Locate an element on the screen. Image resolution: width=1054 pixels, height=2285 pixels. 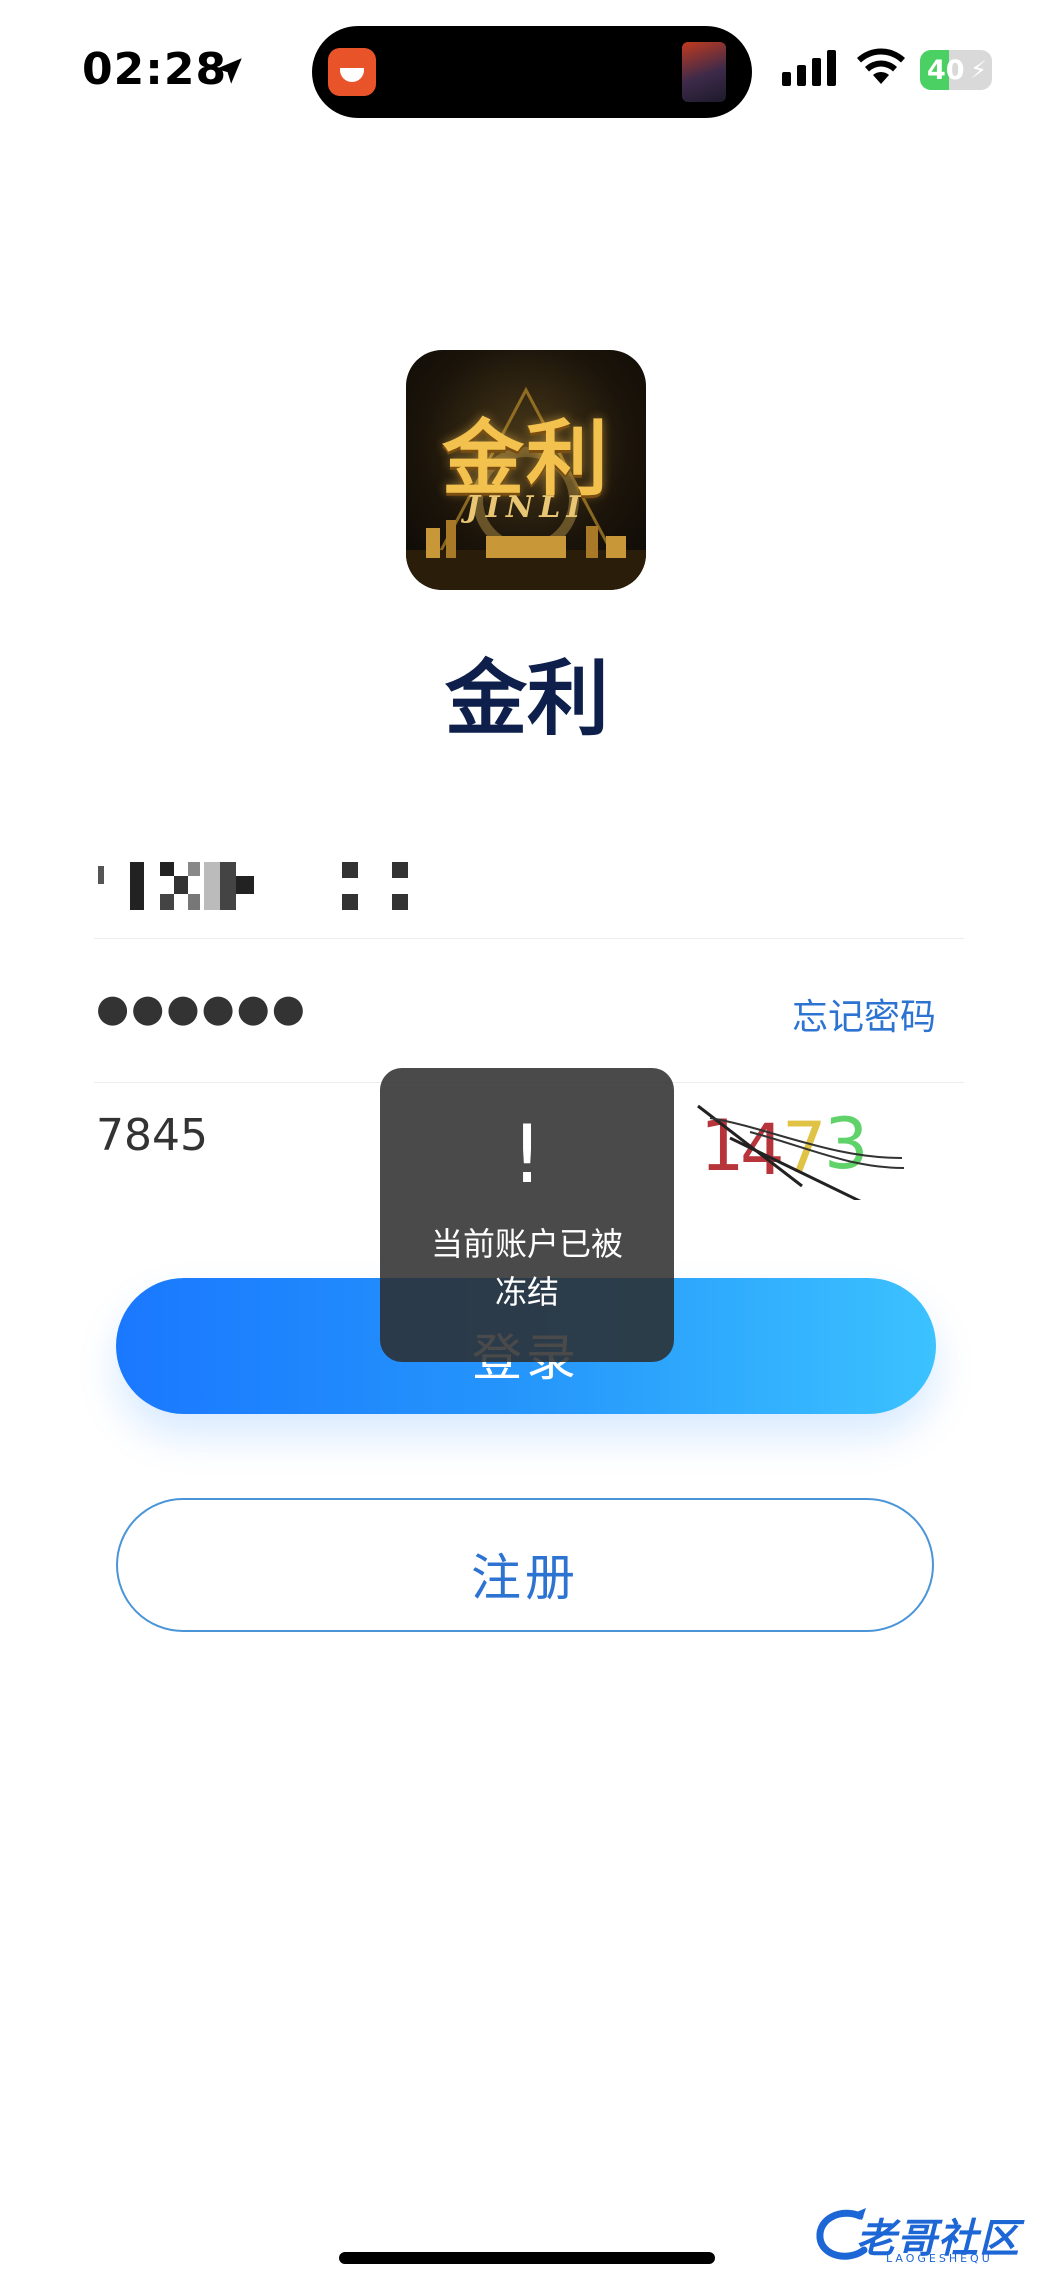
toast-message: 当前账户已被冻结 is located at coordinates (526, 1268).